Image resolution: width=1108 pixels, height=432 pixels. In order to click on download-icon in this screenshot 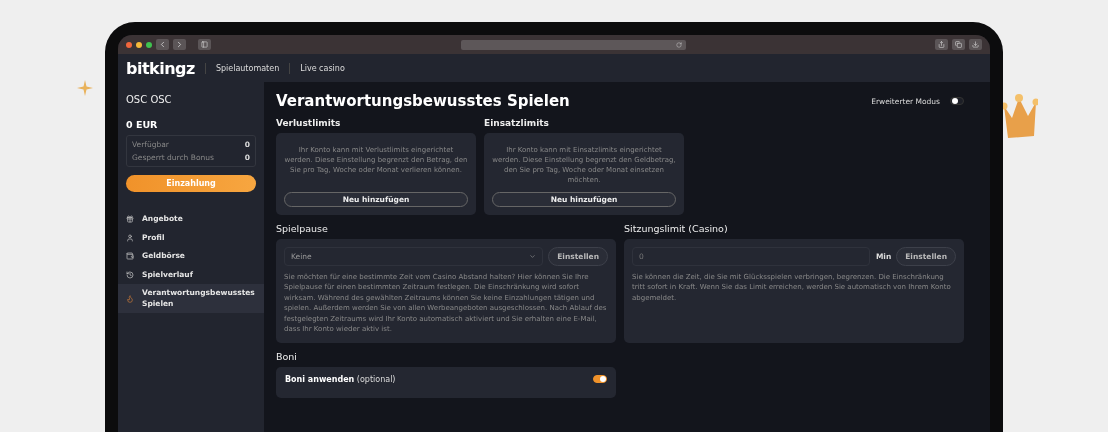, I will do `click(975, 44)`.